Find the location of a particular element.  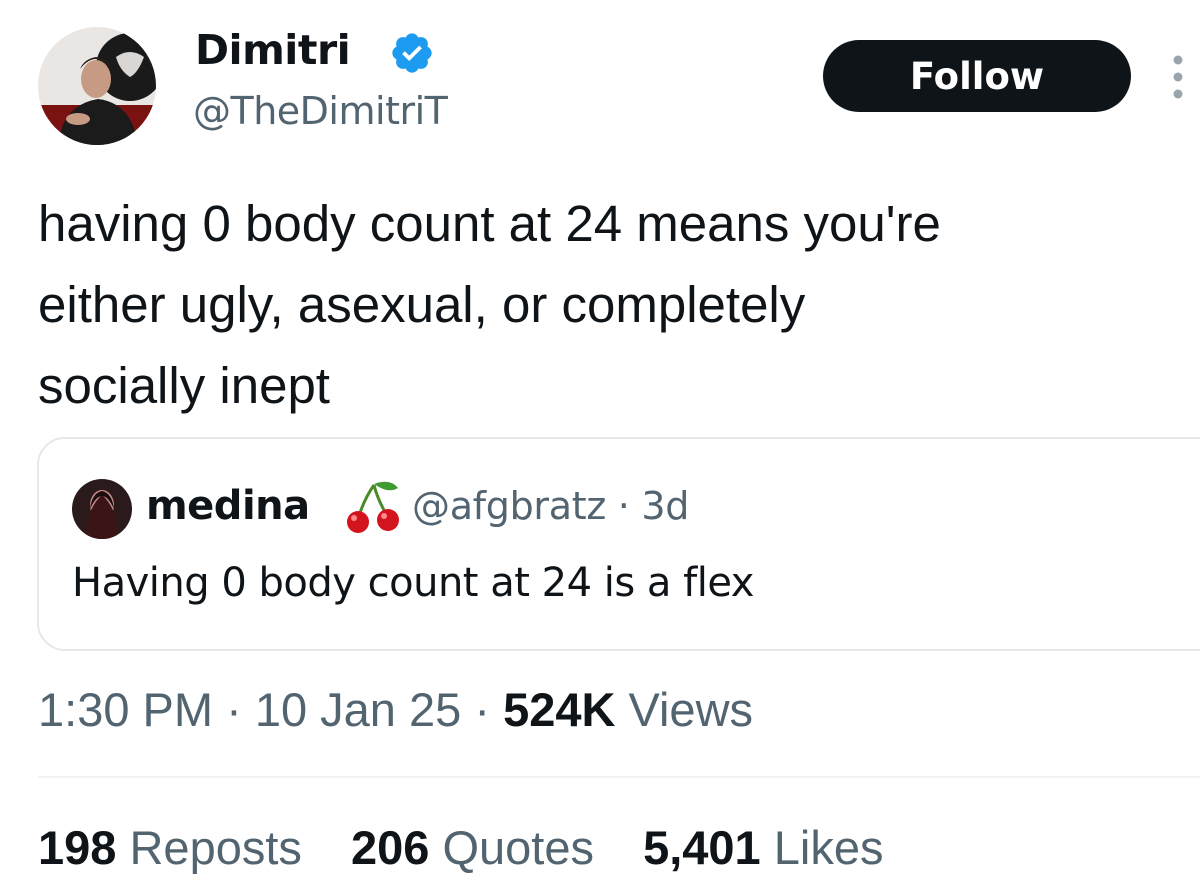

views-label: Views is located at coordinates (691, 709).